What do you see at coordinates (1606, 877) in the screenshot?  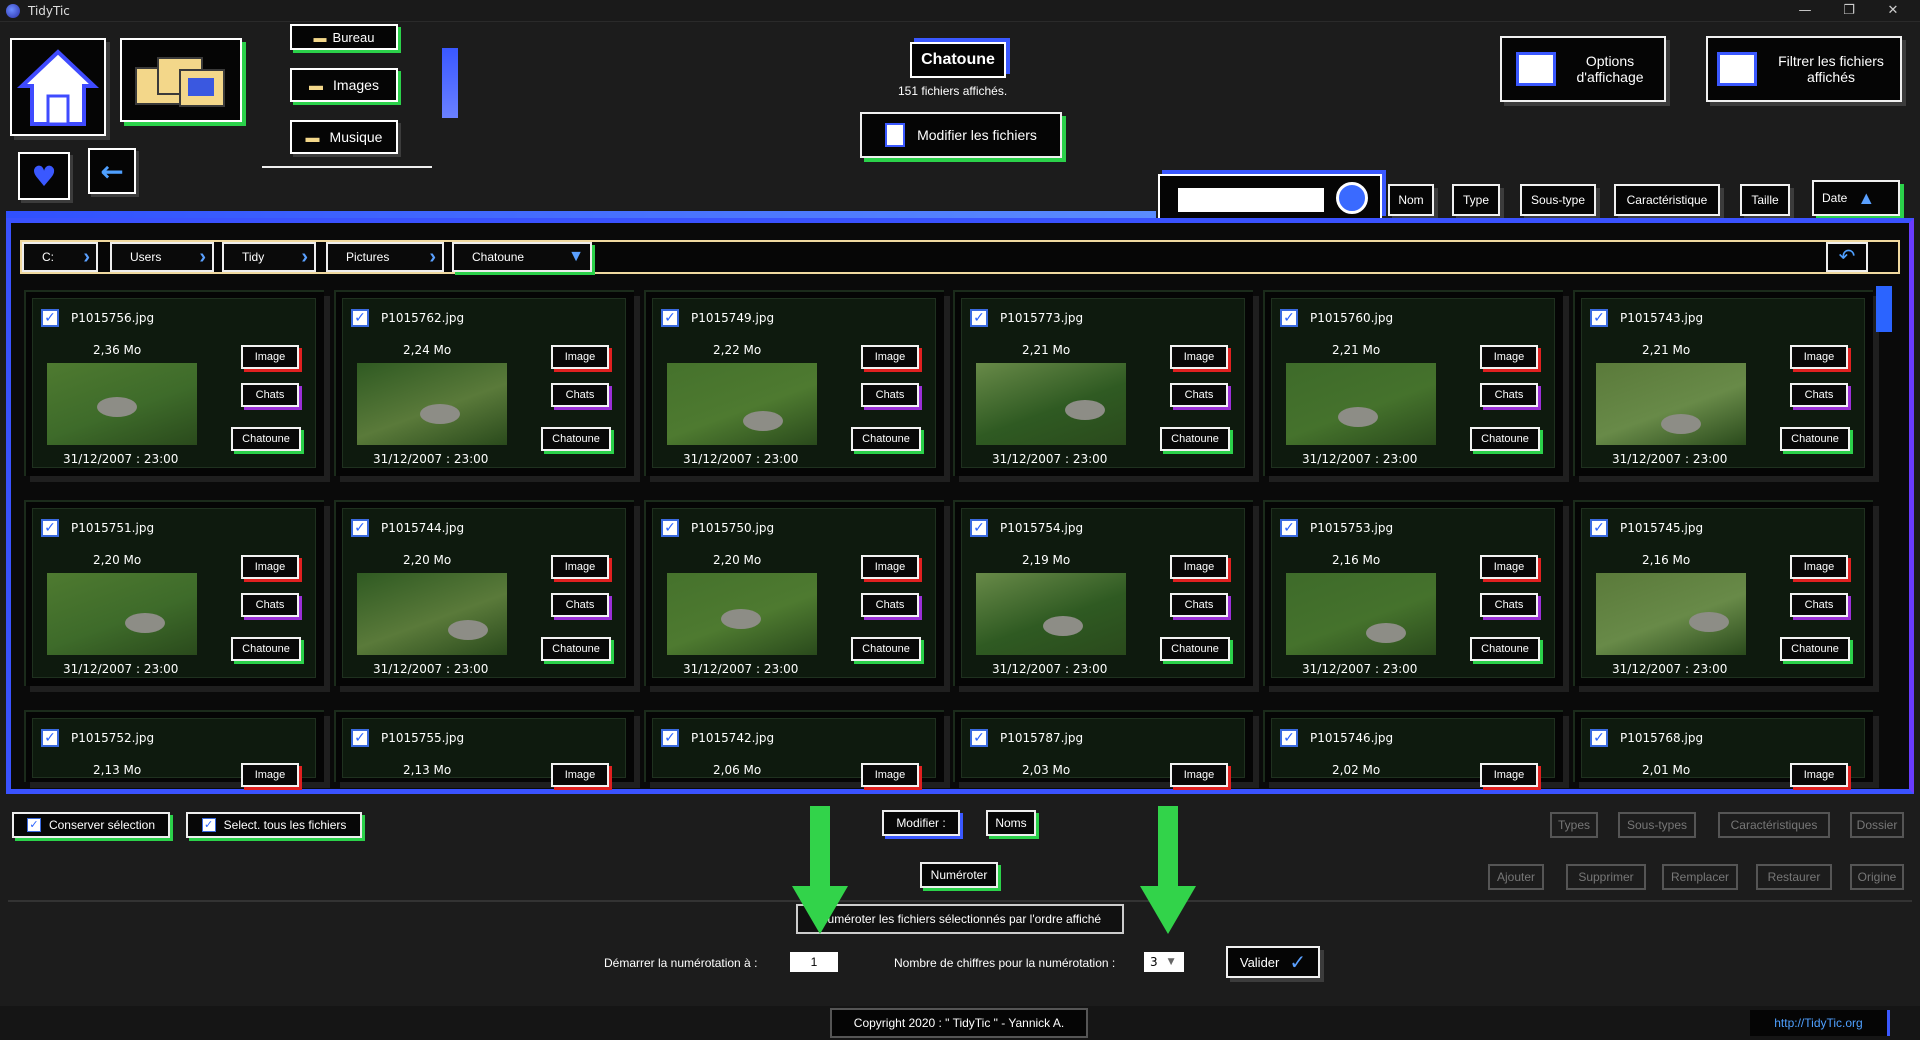 I see `delete-button: Supprimer` at bounding box center [1606, 877].